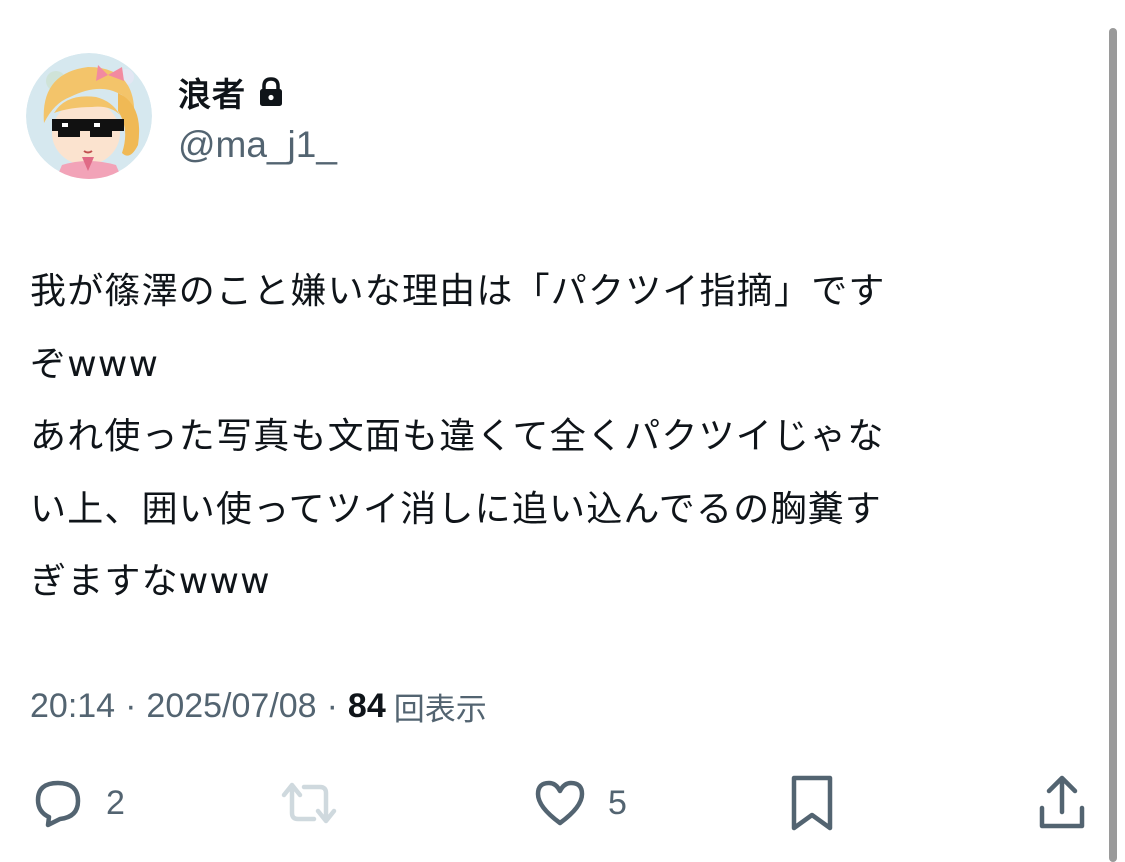 This screenshot has width=1125, height=862. What do you see at coordinates (257, 145) in the screenshot?
I see `author-handle: @ma_j1_` at bounding box center [257, 145].